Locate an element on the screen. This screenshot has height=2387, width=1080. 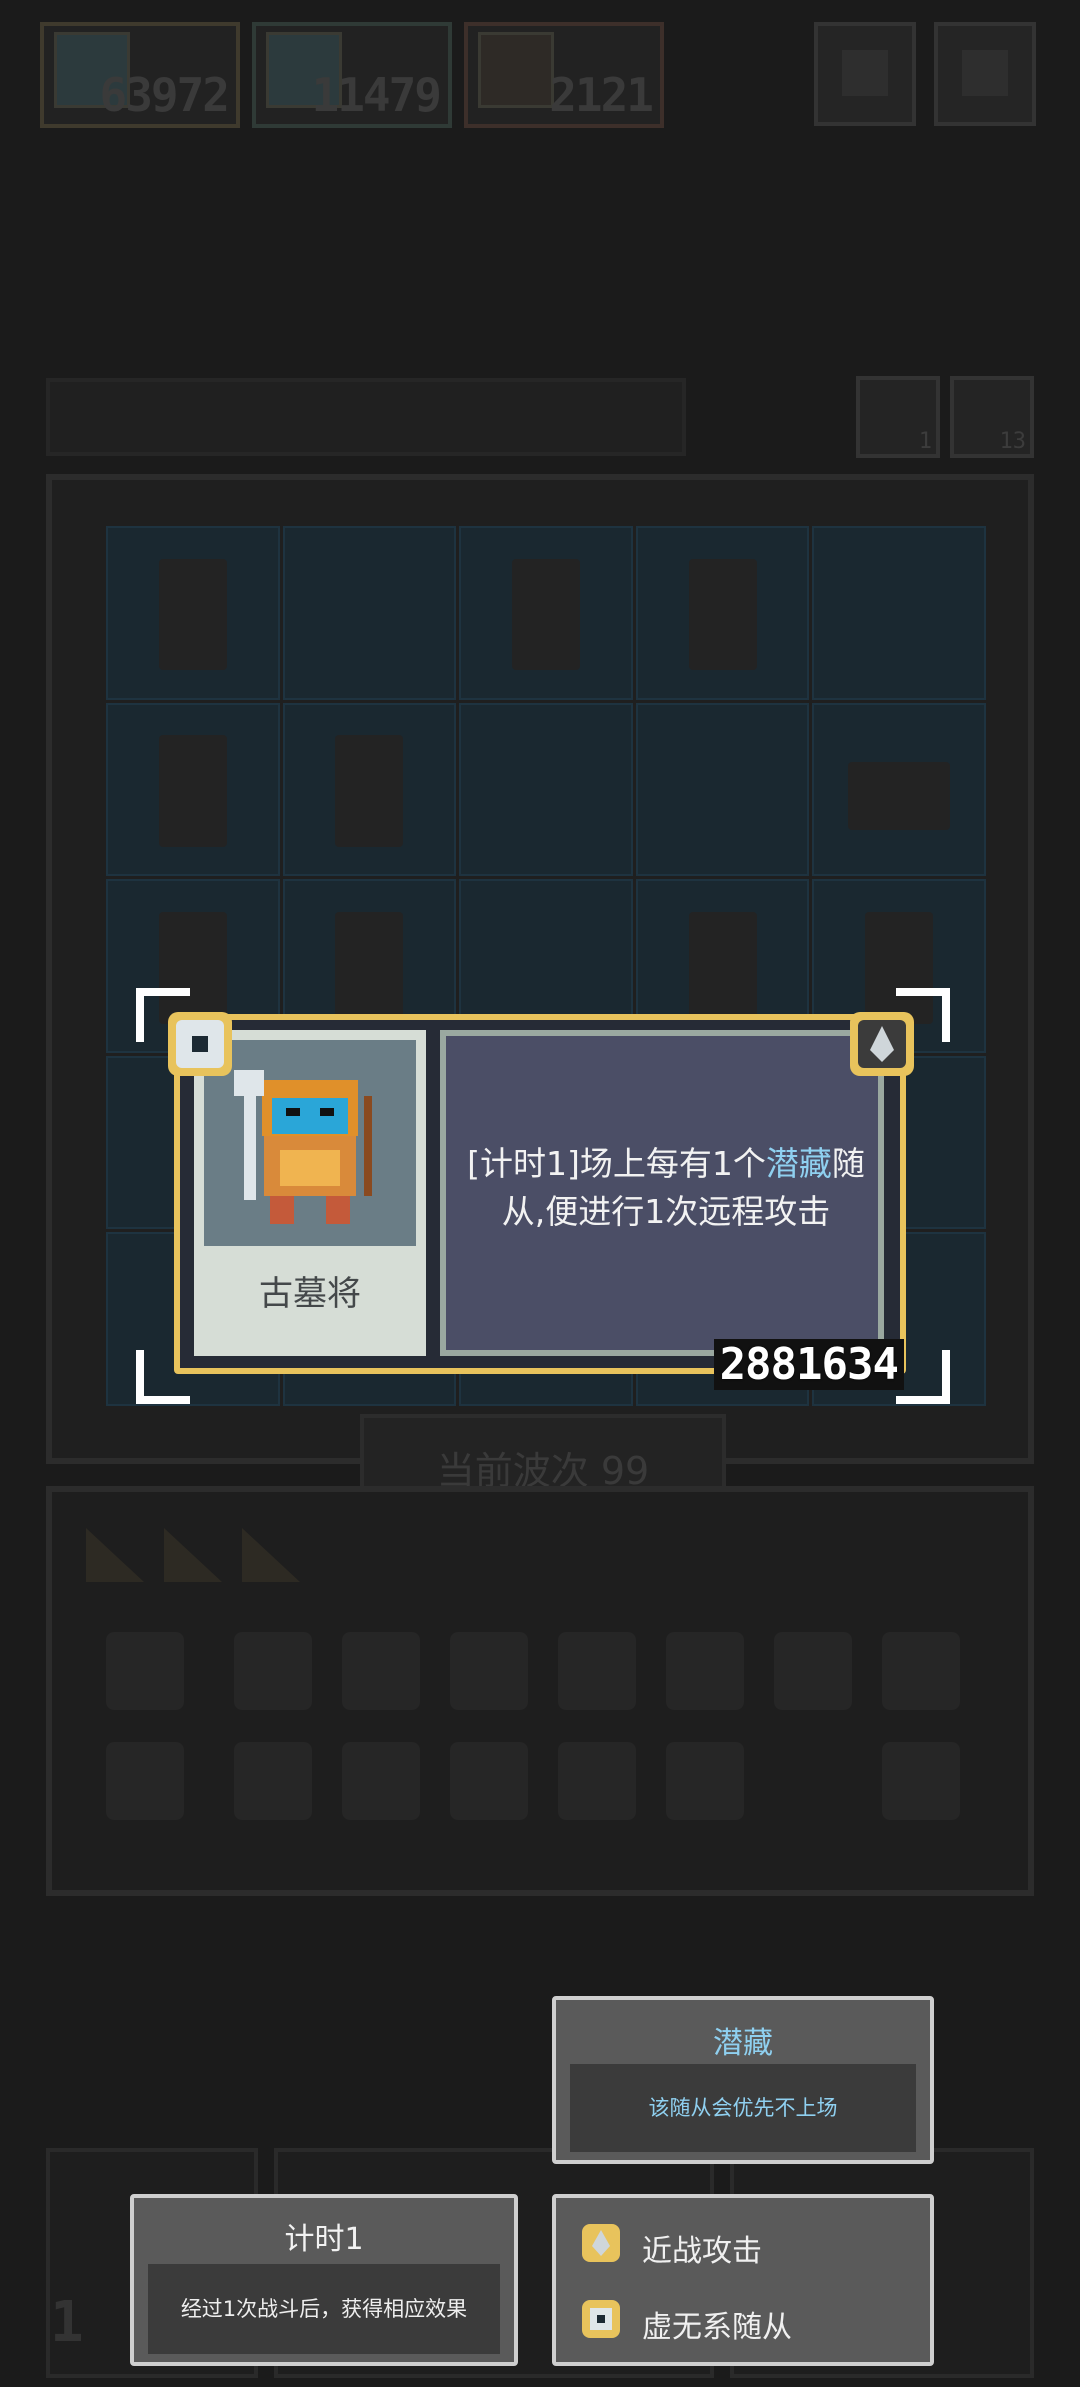
hourglass-icon is located at coordinates (516, 70).